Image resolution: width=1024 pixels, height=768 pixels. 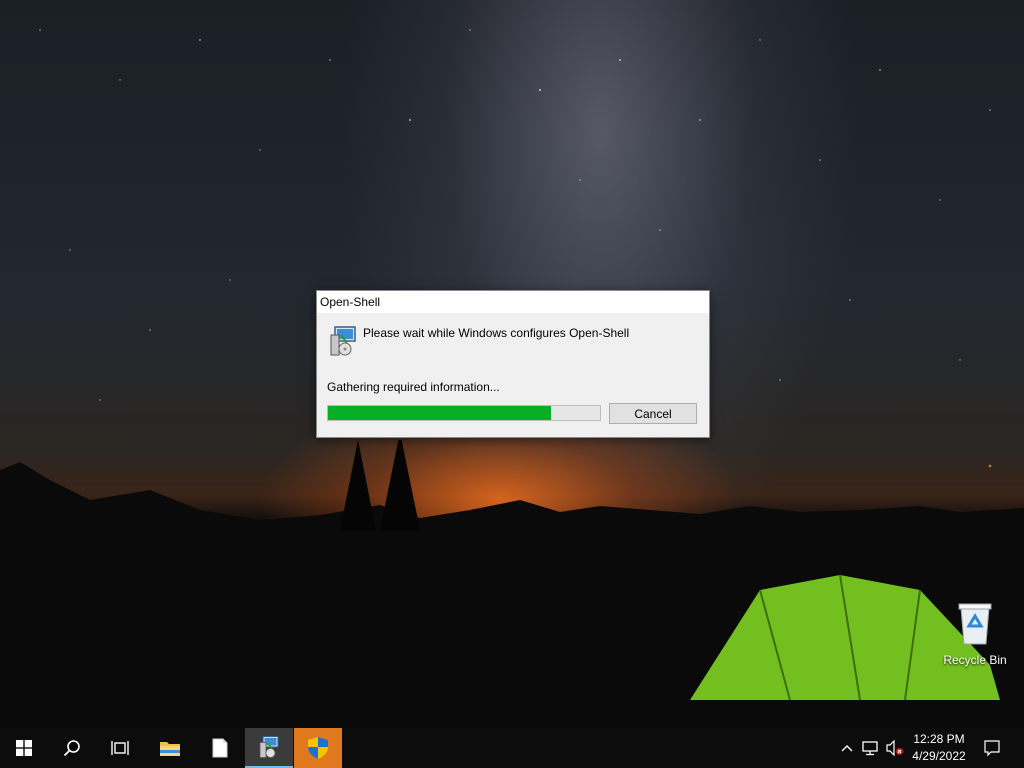 I want to click on network-icon, so click(x=870, y=748).